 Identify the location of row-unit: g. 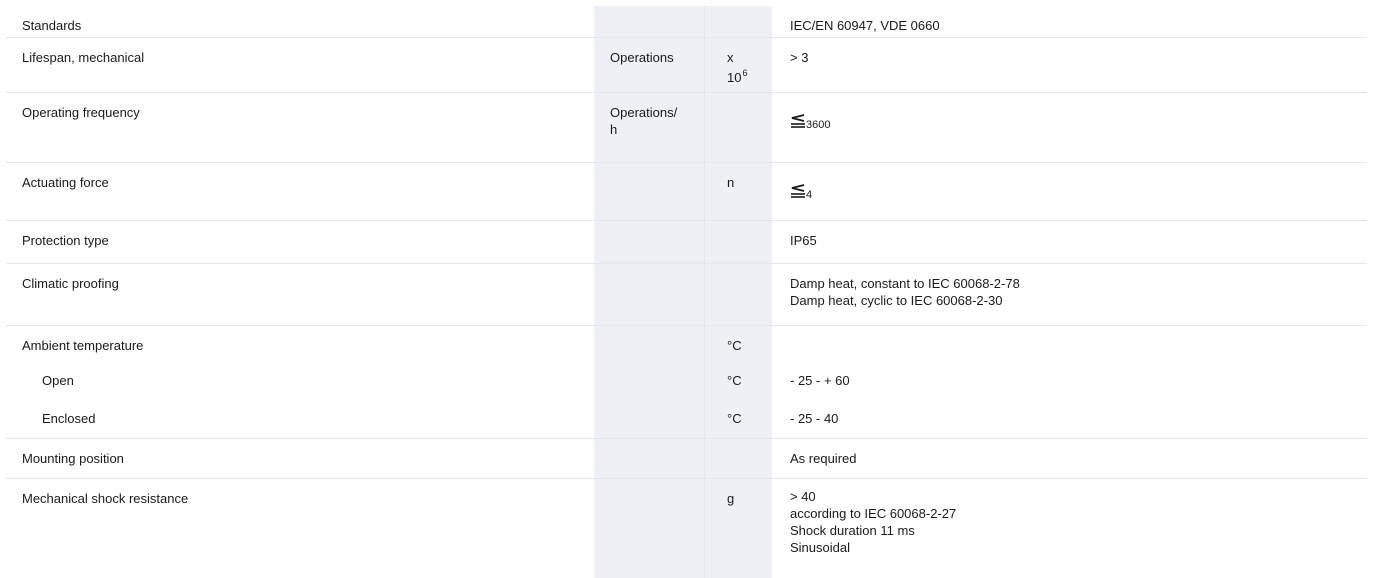
(731, 498).